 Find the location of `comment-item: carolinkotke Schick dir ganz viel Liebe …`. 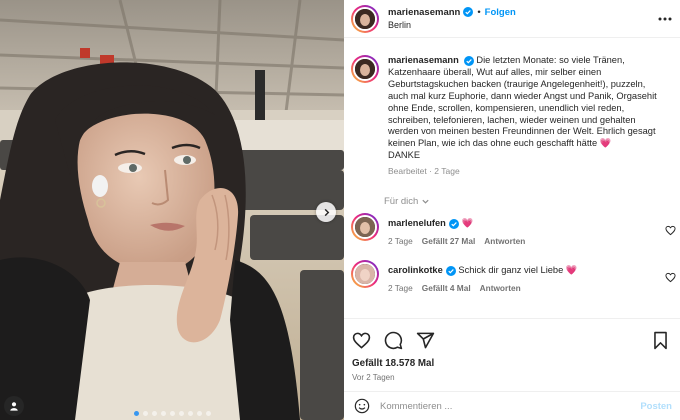

comment-item: carolinkotke Schick dir ganz viel Liebe … is located at coordinates (512, 277).